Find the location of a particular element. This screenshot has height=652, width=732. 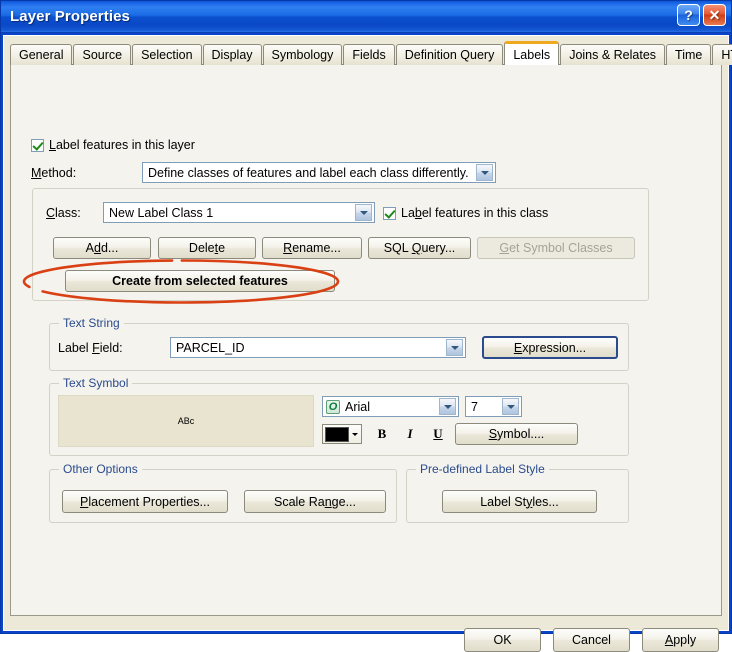

opentype-font-icon: O is located at coordinates (333, 406).